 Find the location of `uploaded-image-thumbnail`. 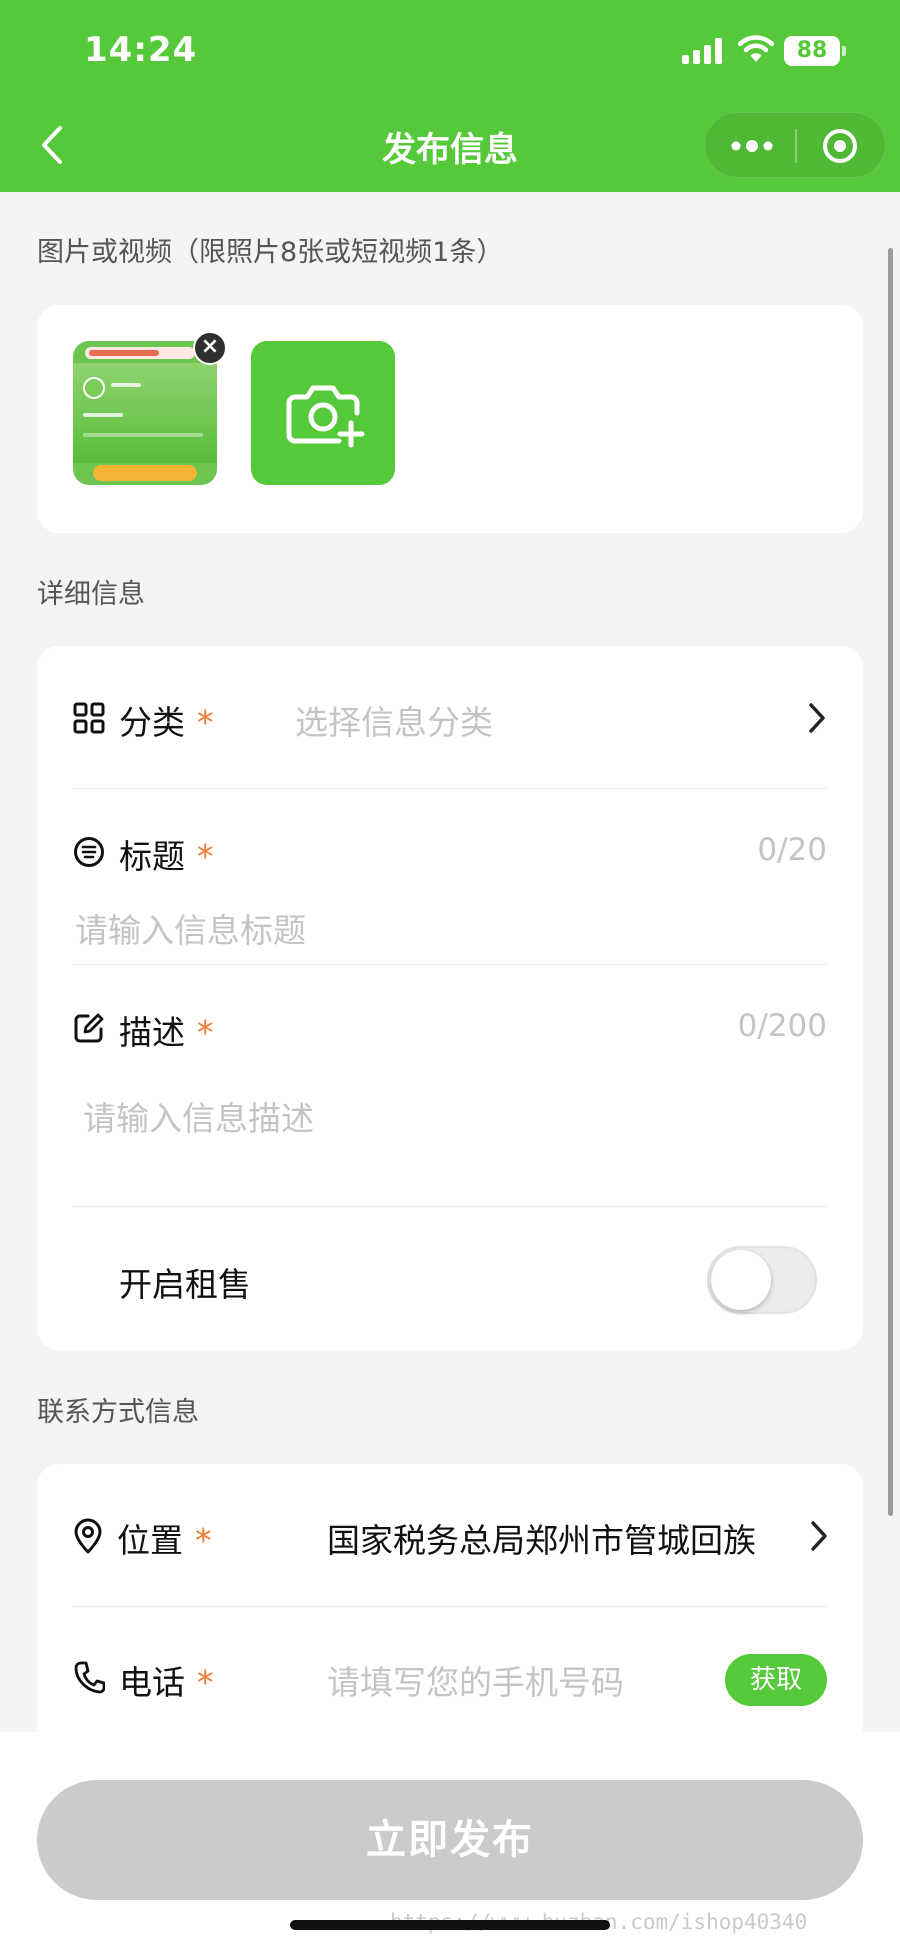

uploaded-image-thumbnail is located at coordinates (145, 413).